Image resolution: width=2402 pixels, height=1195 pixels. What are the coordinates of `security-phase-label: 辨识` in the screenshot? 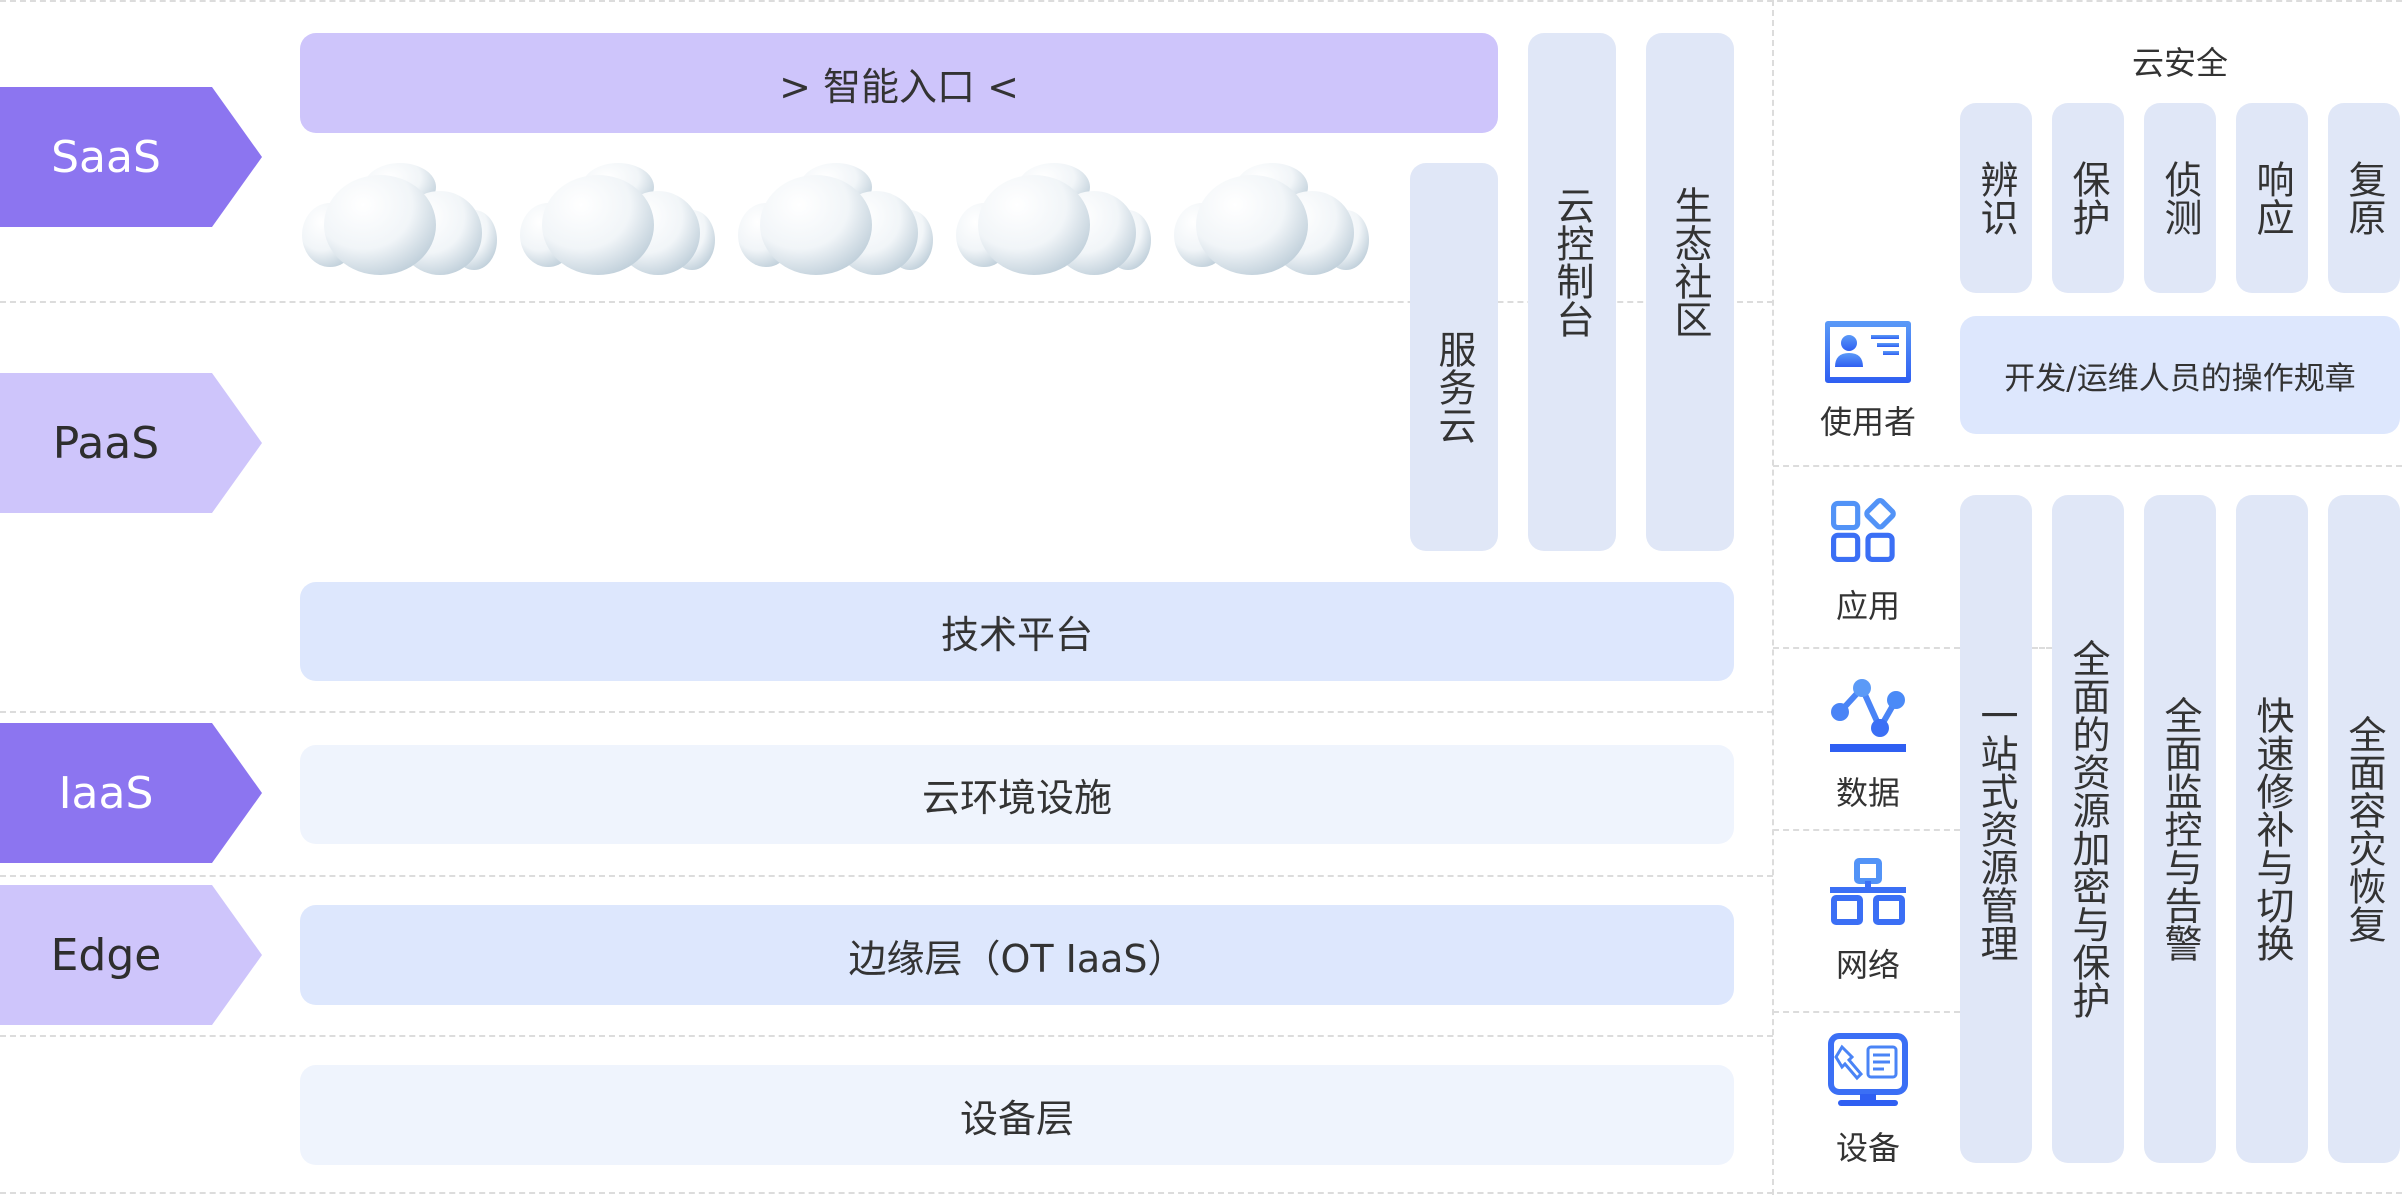 It's located at (1996, 198).